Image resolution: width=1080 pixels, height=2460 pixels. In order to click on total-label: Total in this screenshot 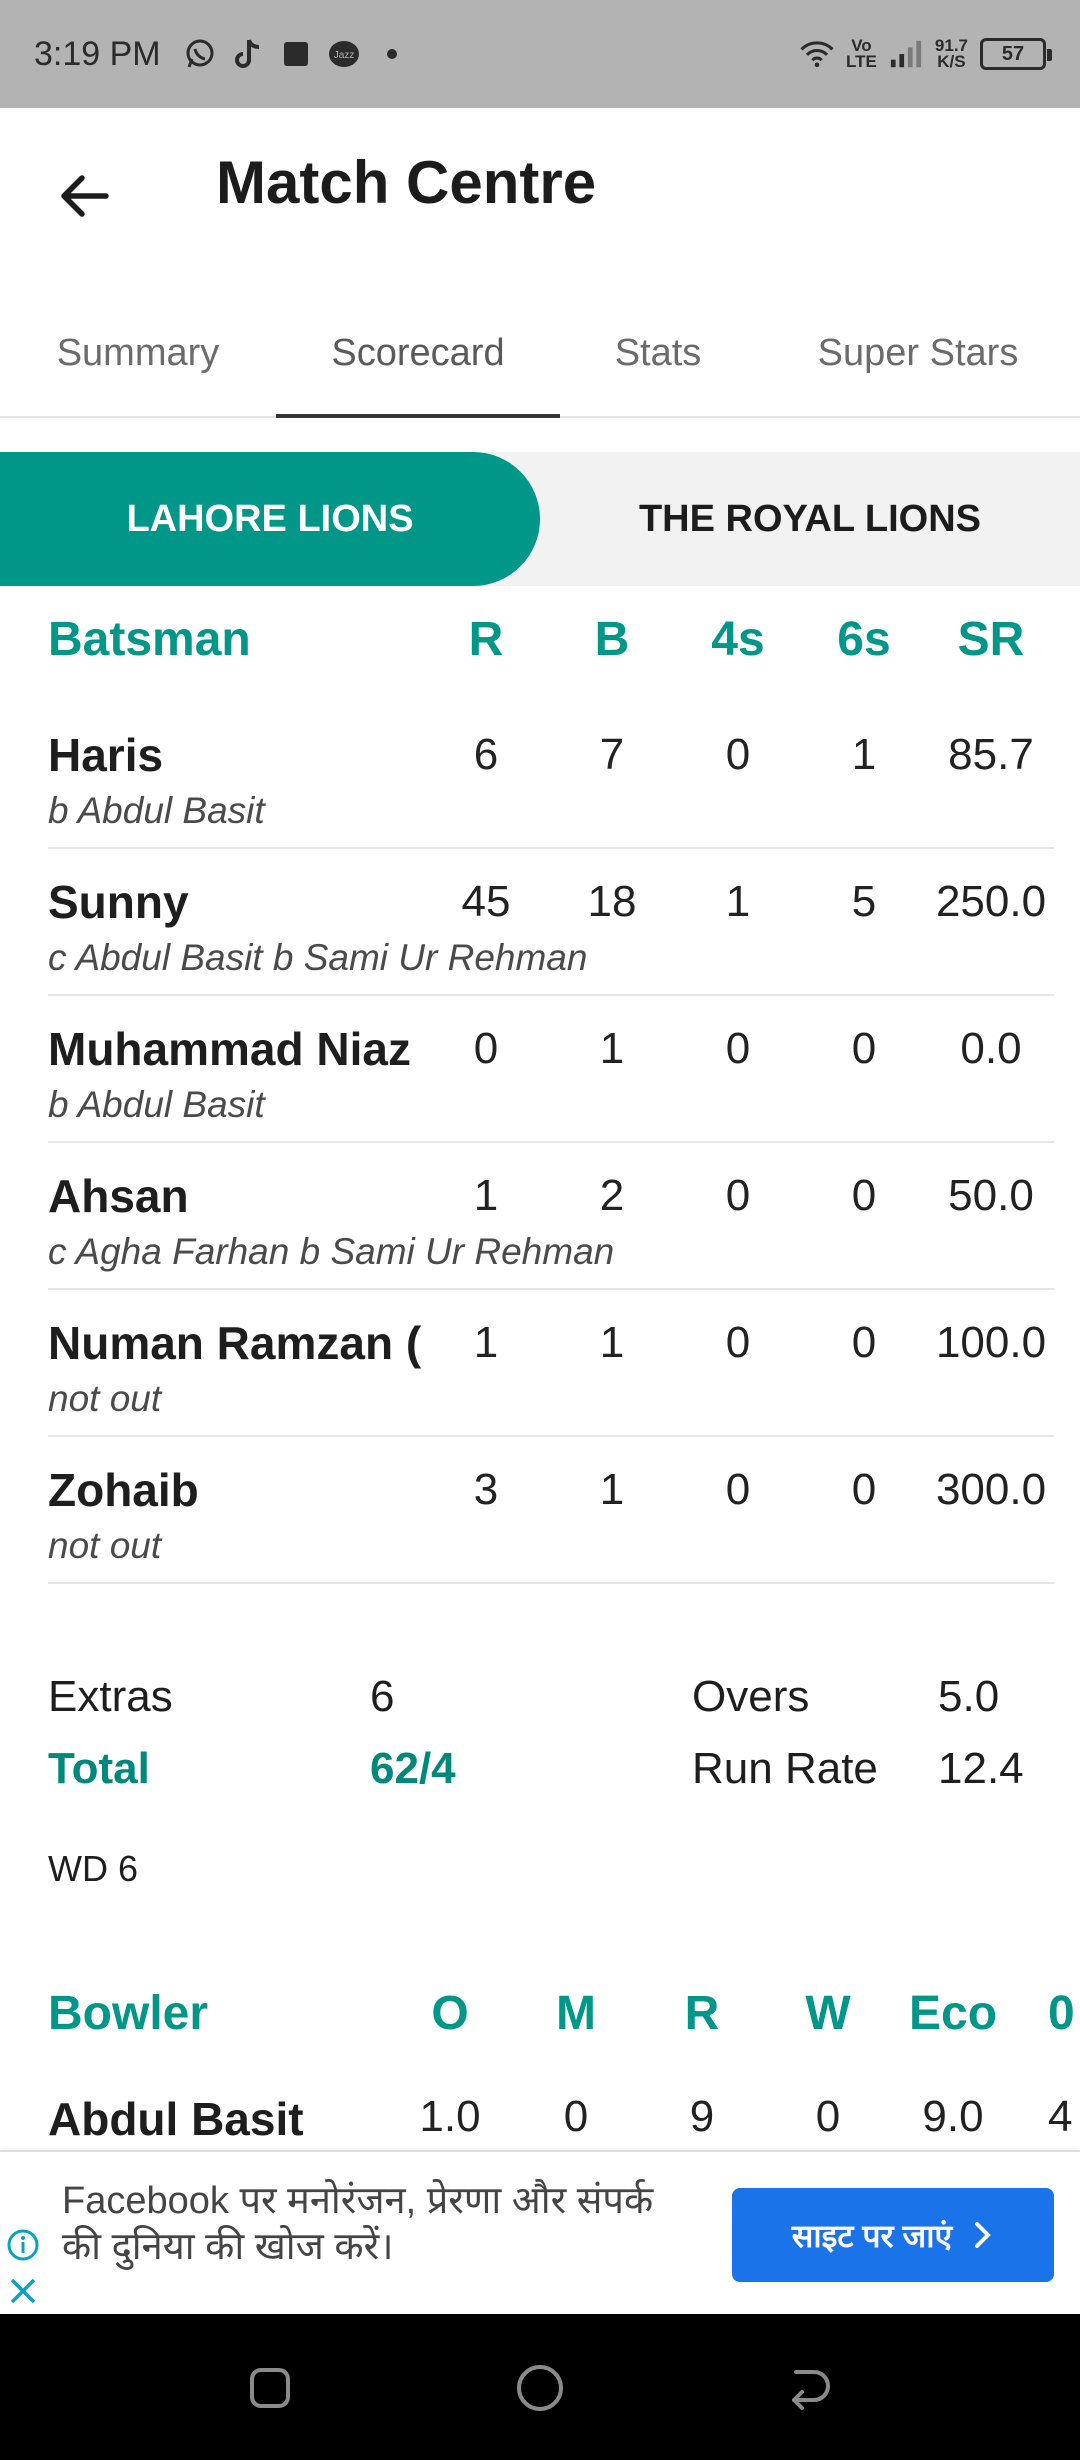, I will do `click(99, 1768)`.